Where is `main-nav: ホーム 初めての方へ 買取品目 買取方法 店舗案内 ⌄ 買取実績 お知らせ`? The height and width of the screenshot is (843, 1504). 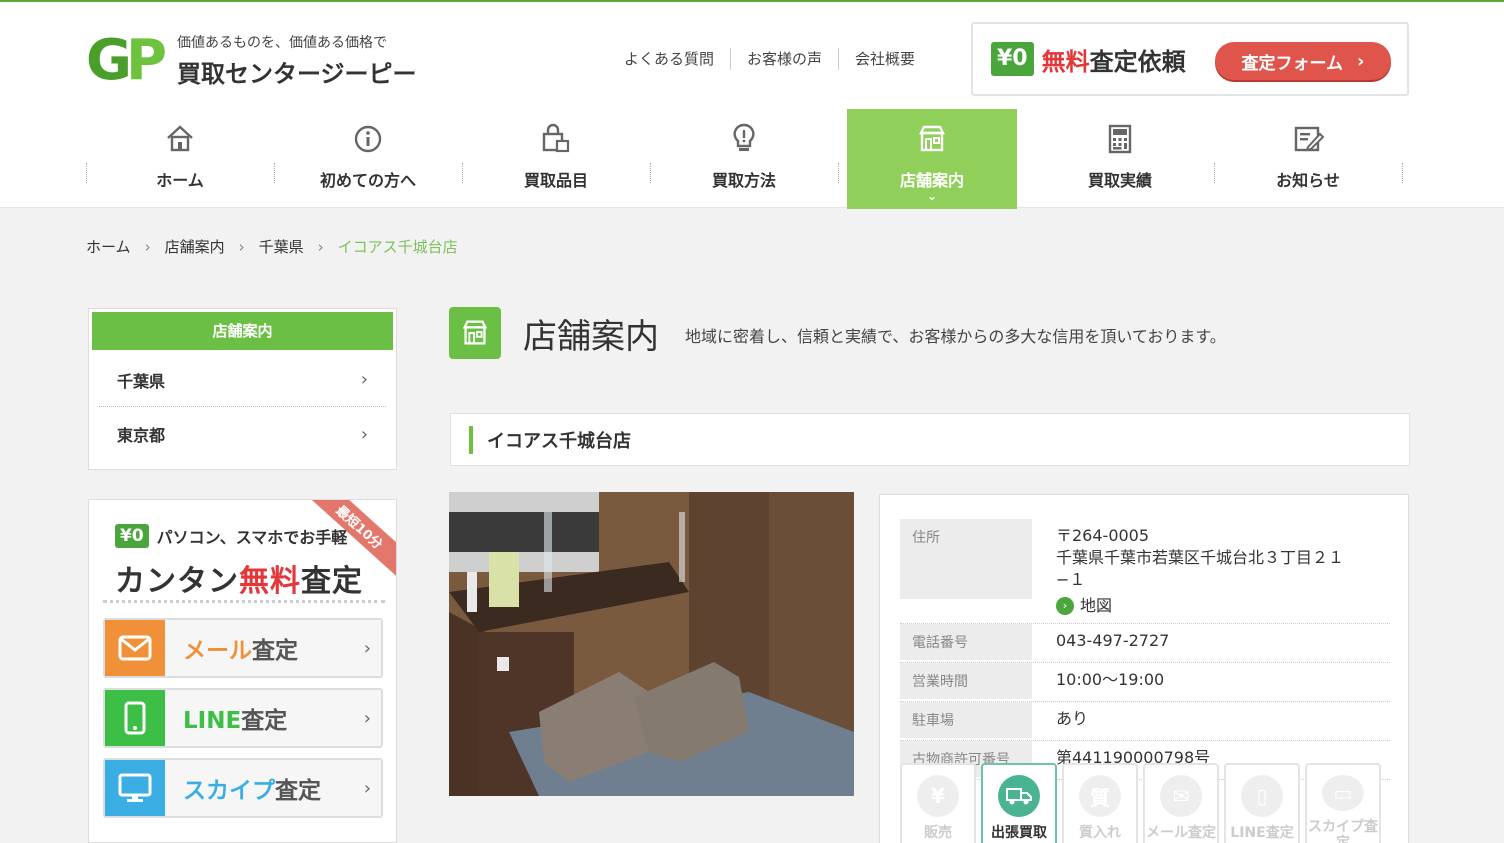 main-nav: ホーム 初めての方へ 買取品目 買取方法 店舗案内 ⌄ 買取実績 お知らせ is located at coordinates (748, 159).